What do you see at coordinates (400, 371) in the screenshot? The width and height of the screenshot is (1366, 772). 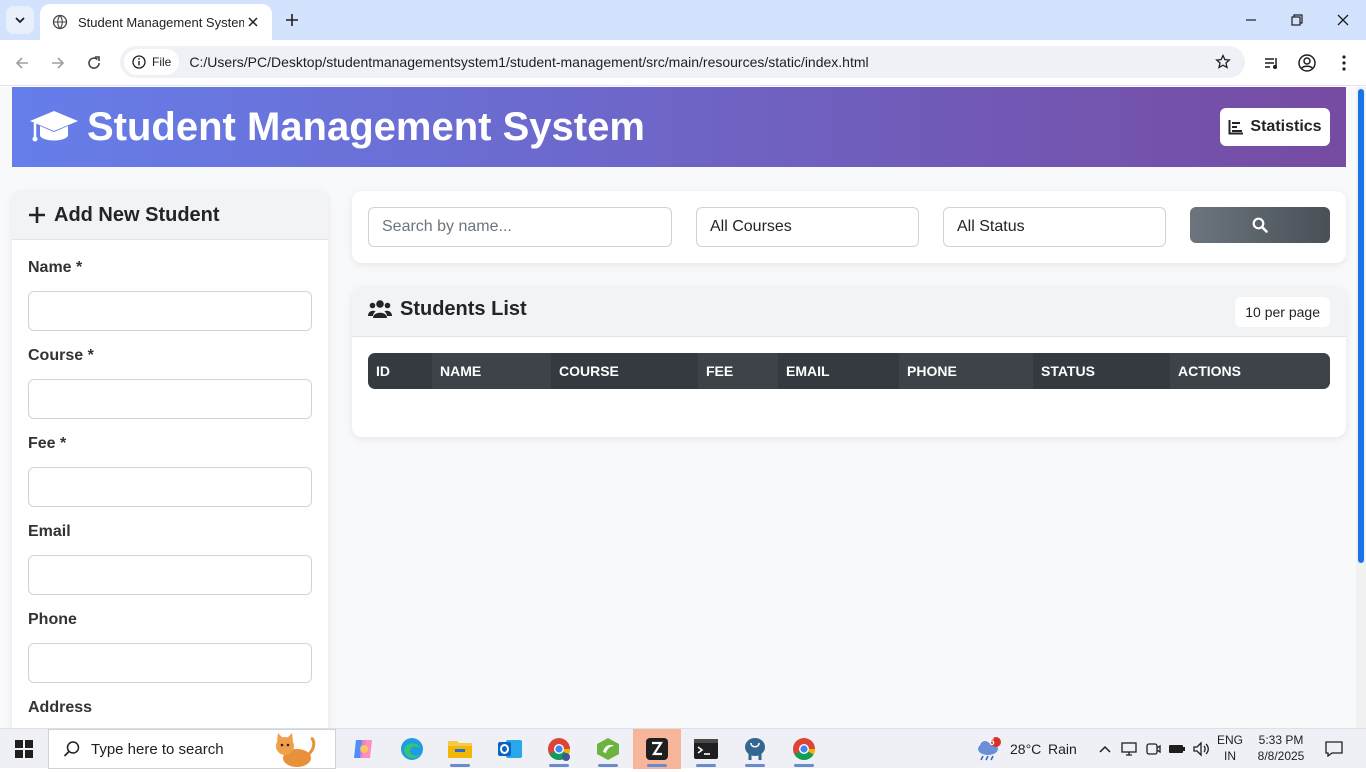 I see `column-header-id: ID` at bounding box center [400, 371].